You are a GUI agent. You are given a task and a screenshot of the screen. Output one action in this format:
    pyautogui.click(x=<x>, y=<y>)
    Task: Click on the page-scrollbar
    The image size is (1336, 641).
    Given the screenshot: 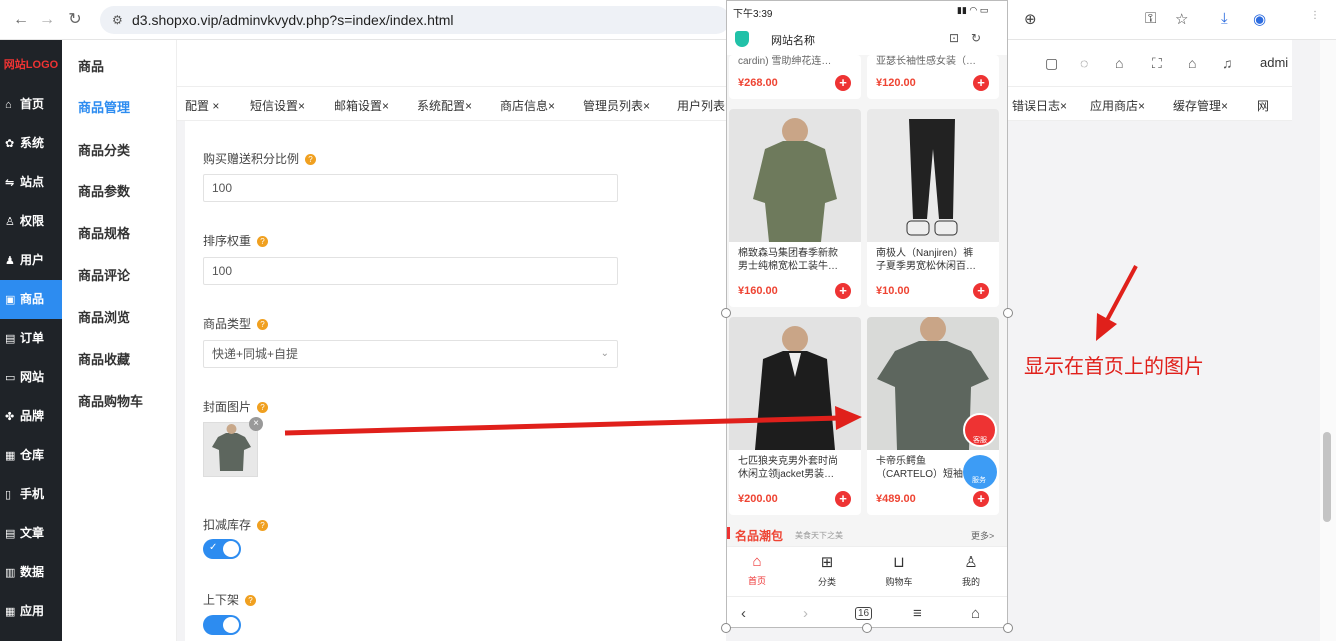 What is the action you would take?
    pyautogui.click(x=1328, y=340)
    